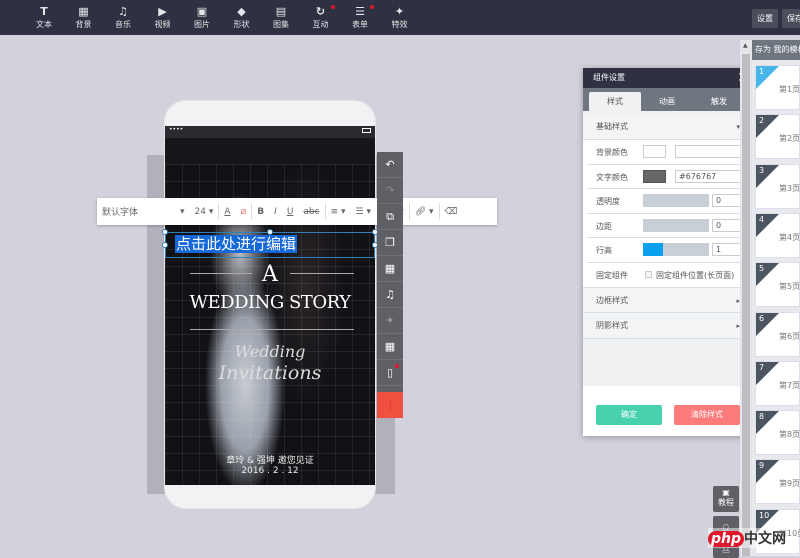  I want to click on padding-input: 0, so click(726, 225).